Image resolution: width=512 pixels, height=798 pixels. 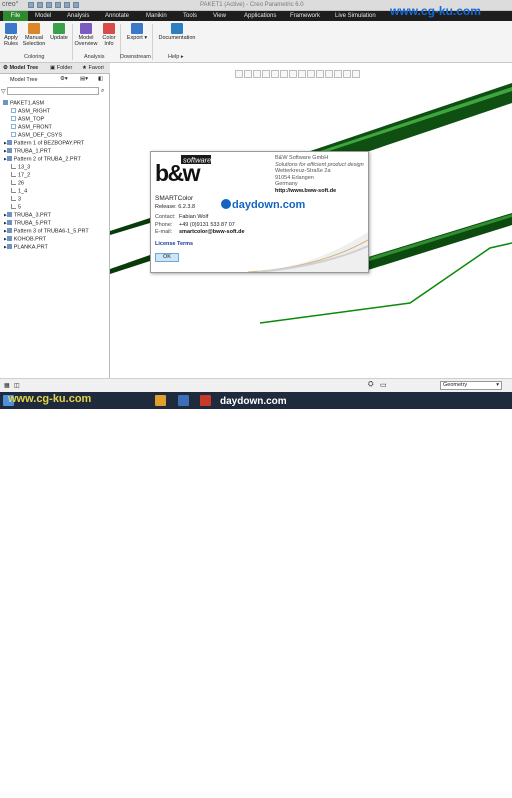 I want to click on save-icon, so click(x=49, y=5).